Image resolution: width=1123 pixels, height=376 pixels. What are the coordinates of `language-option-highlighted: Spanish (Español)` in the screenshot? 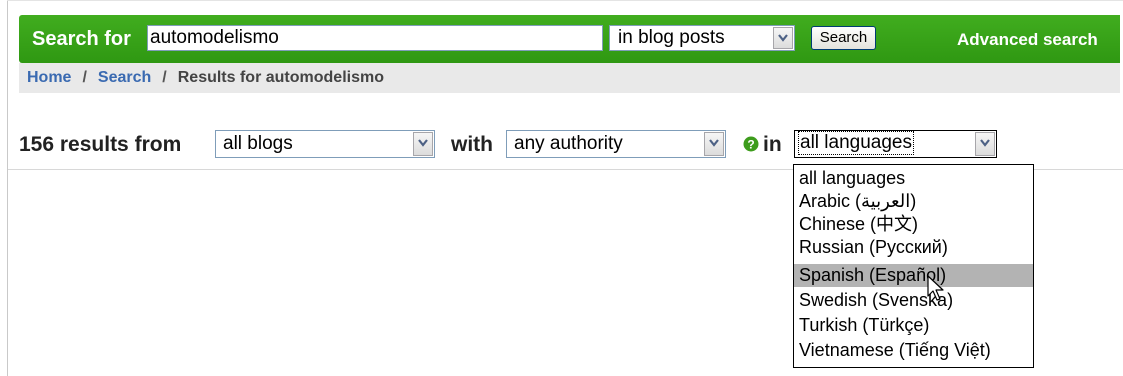 It's located at (913, 275).